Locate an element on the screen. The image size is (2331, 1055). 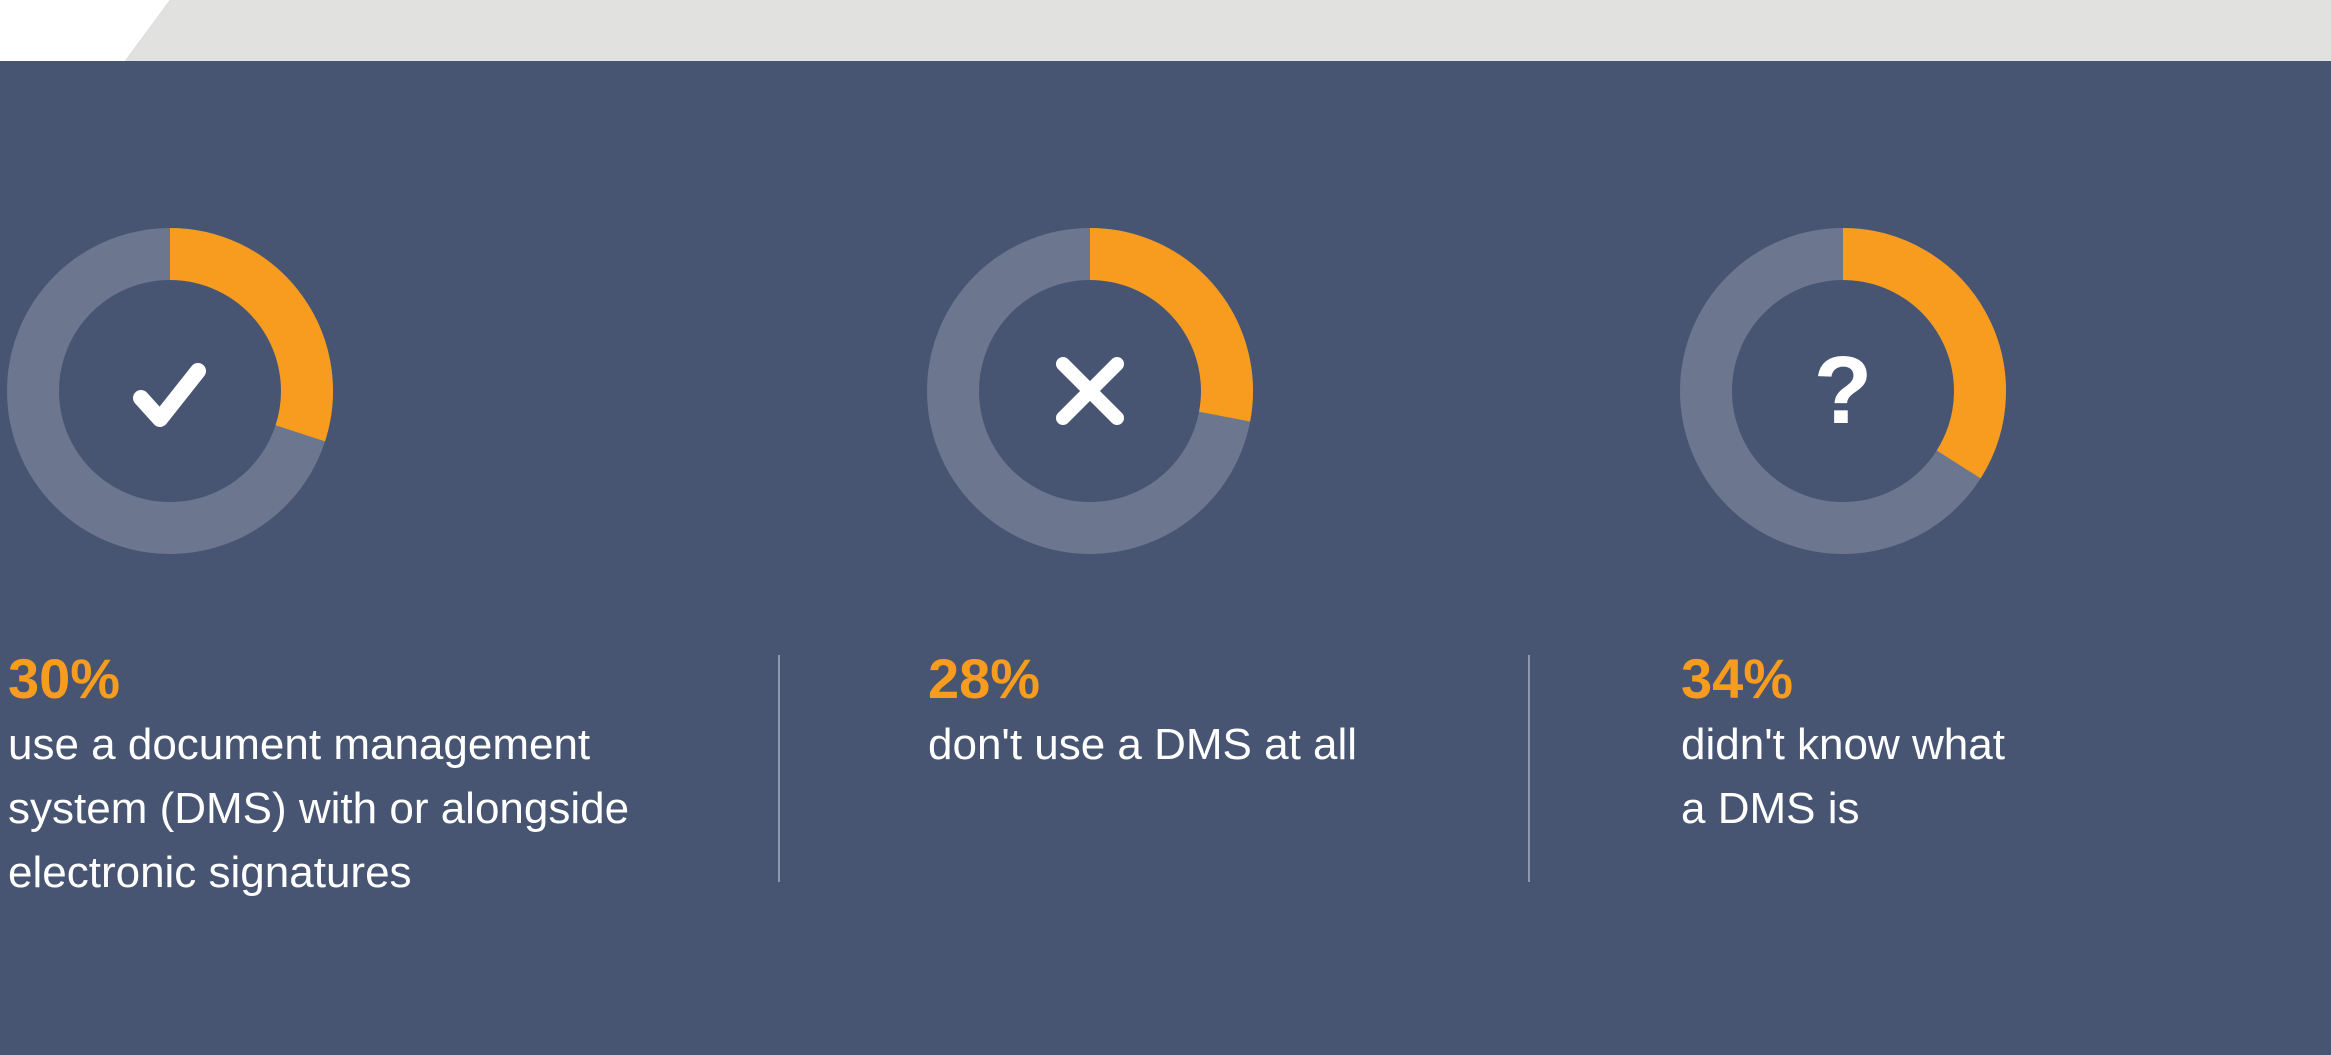
check-icon is located at coordinates (169, 395).